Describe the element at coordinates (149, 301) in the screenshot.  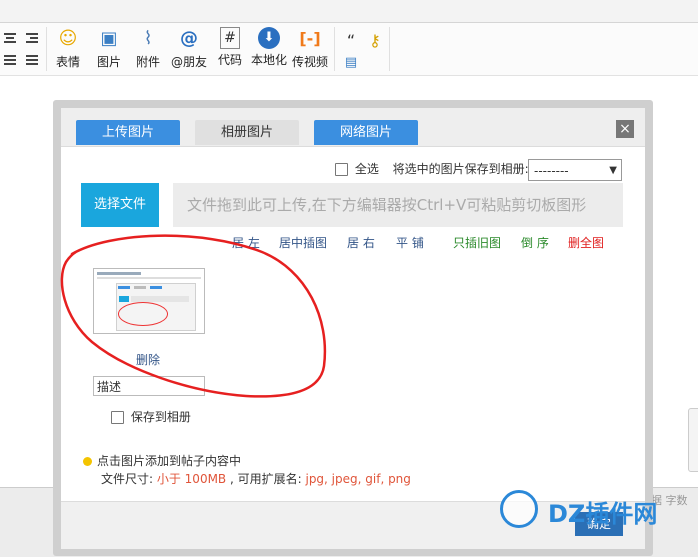
I see `uploaded-image-thumbnail` at that location.